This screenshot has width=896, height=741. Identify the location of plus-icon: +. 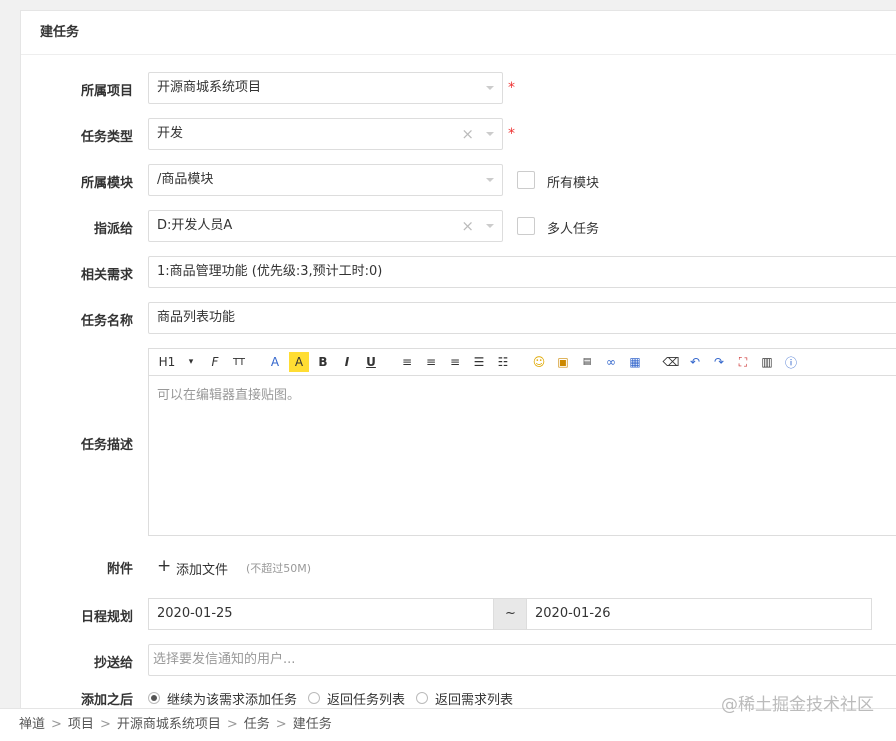
(164, 566).